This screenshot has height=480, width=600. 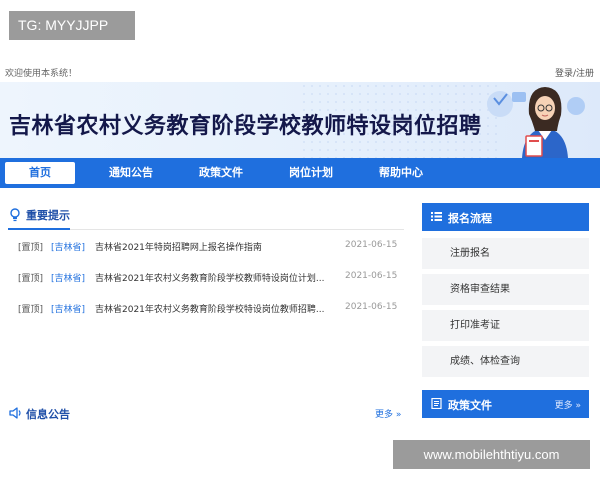 What do you see at coordinates (470, 405) in the screenshot?
I see `policy-files-title: 政策文件` at bounding box center [470, 405].